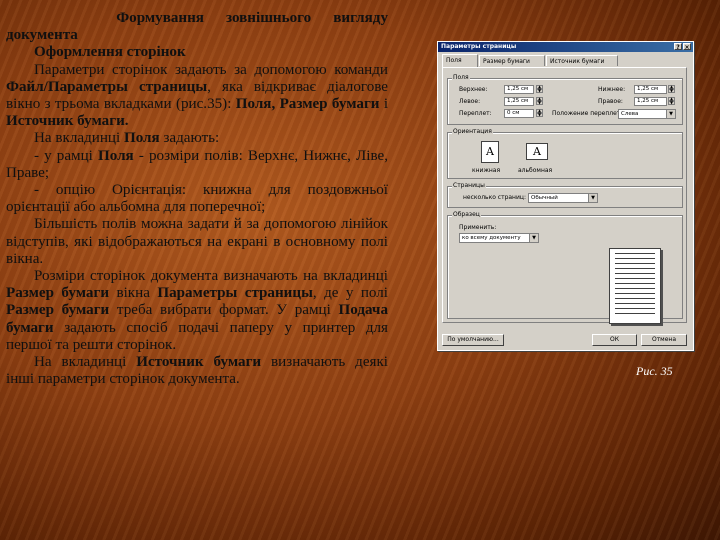  Describe the element at coordinates (252, 18) in the screenshot. I see `title-line-1: Формування зовнішнього вигляду` at that location.